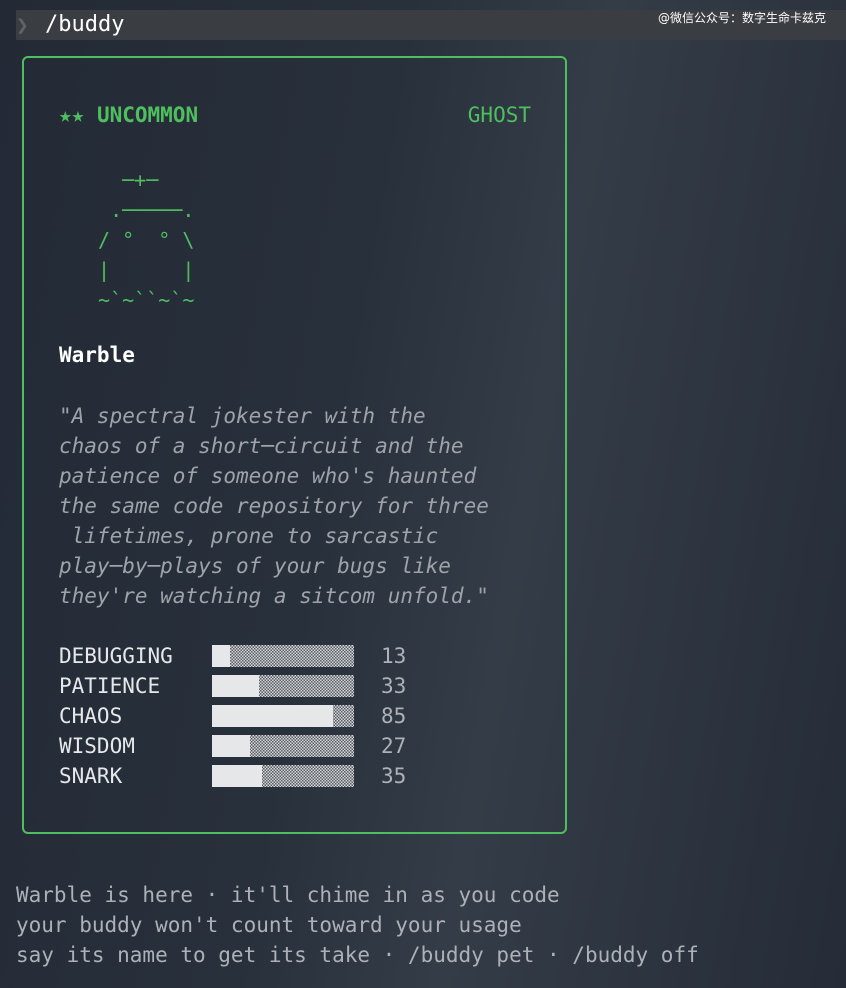 The image size is (846, 988). I want to click on stat-row-chaos: CHAOS 85, so click(299, 716).